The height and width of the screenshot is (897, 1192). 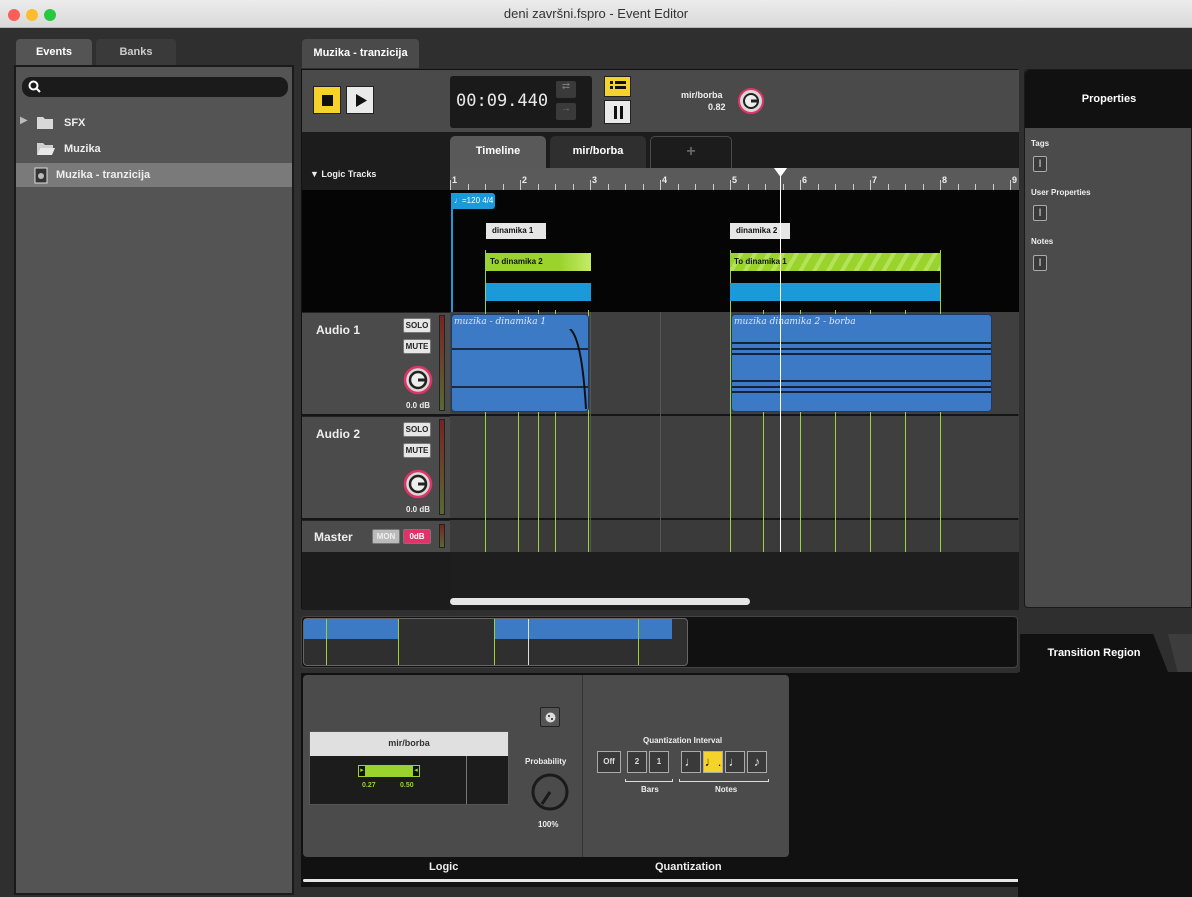 I want to click on add-tag-button: I, so click(x=1040, y=164).